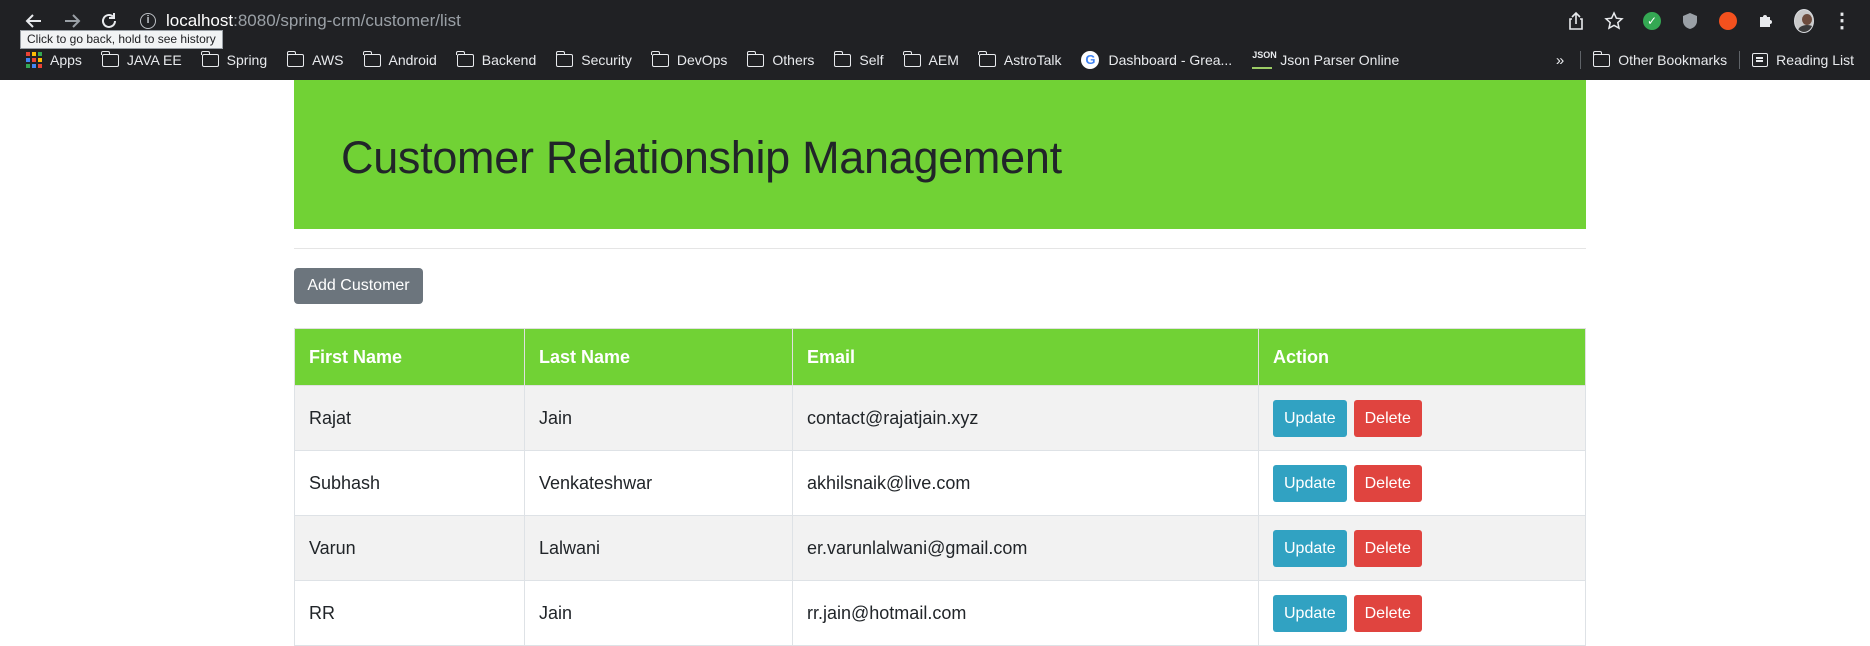  What do you see at coordinates (658, 548) in the screenshot?
I see `cell-last-name: Lalwani` at bounding box center [658, 548].